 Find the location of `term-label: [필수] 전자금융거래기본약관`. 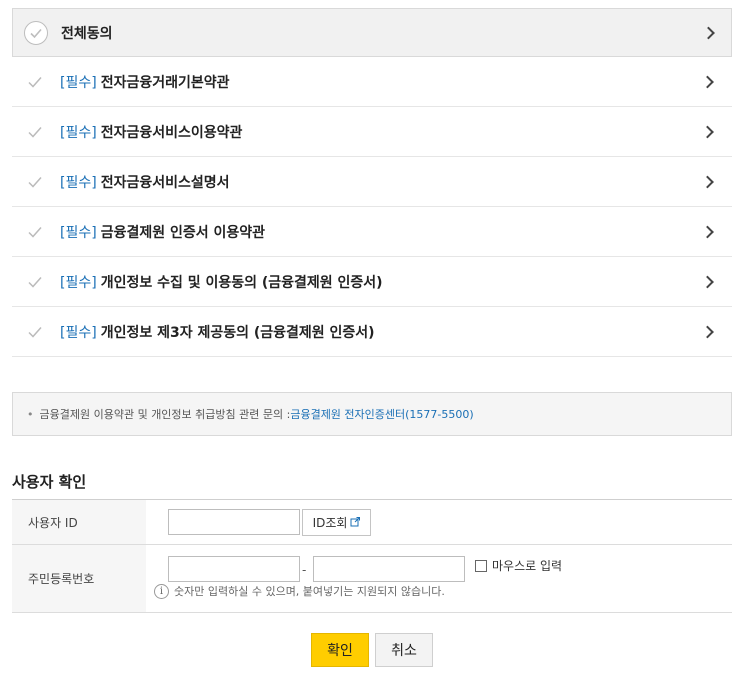

term-label: [필수] 전자금융거래기본약관 is located at coordinates (145, 82).